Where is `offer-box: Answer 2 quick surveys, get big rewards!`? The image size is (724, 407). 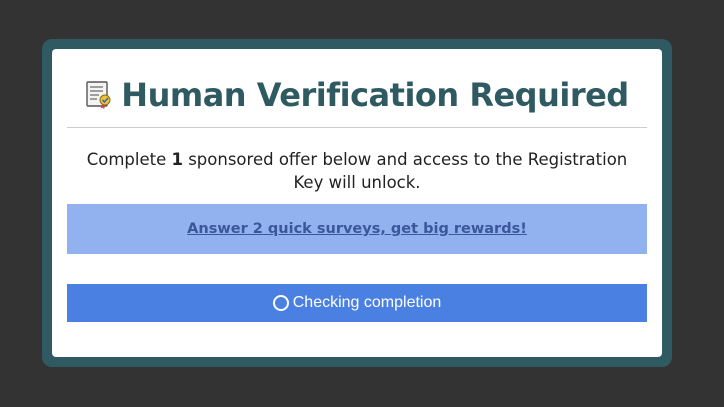 offer-box: Answer 2 quick surveys, get big rewards! is located at coordinates (357, 229).